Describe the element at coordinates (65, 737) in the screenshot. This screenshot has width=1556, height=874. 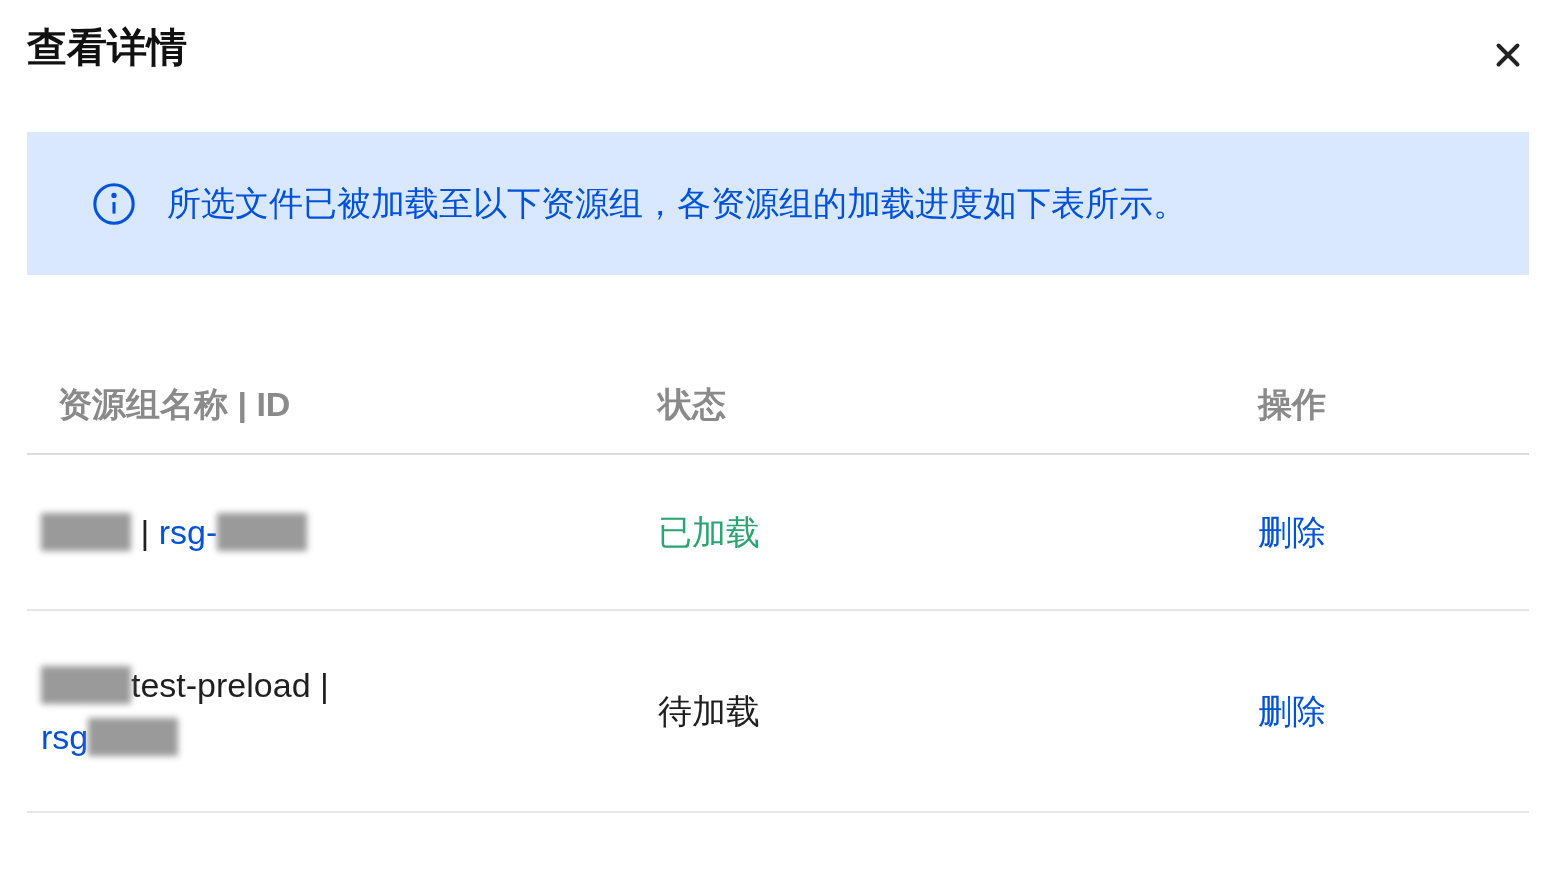
I see `resource-id-link: rsg` at that location.